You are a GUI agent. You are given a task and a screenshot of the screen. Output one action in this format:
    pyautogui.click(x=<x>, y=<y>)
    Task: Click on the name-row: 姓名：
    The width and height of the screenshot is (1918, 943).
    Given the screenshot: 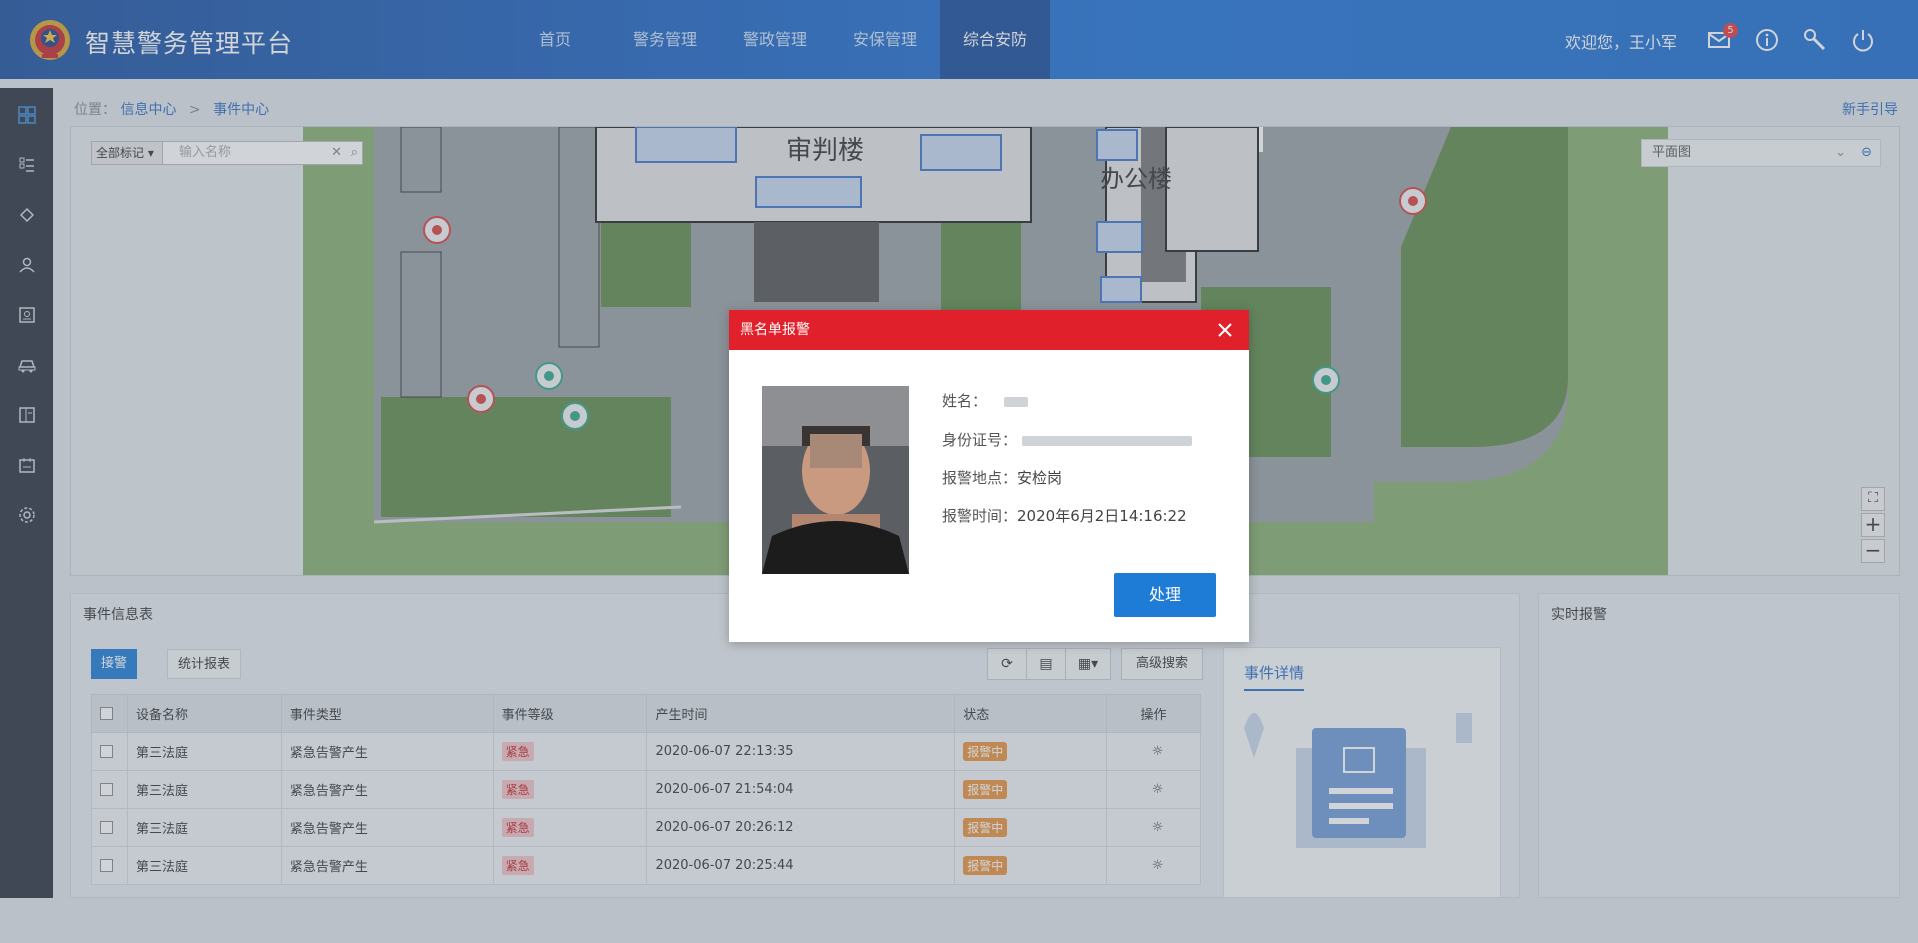 What is the action you would take?
    pyautogui.click(x=985, y=400)
    